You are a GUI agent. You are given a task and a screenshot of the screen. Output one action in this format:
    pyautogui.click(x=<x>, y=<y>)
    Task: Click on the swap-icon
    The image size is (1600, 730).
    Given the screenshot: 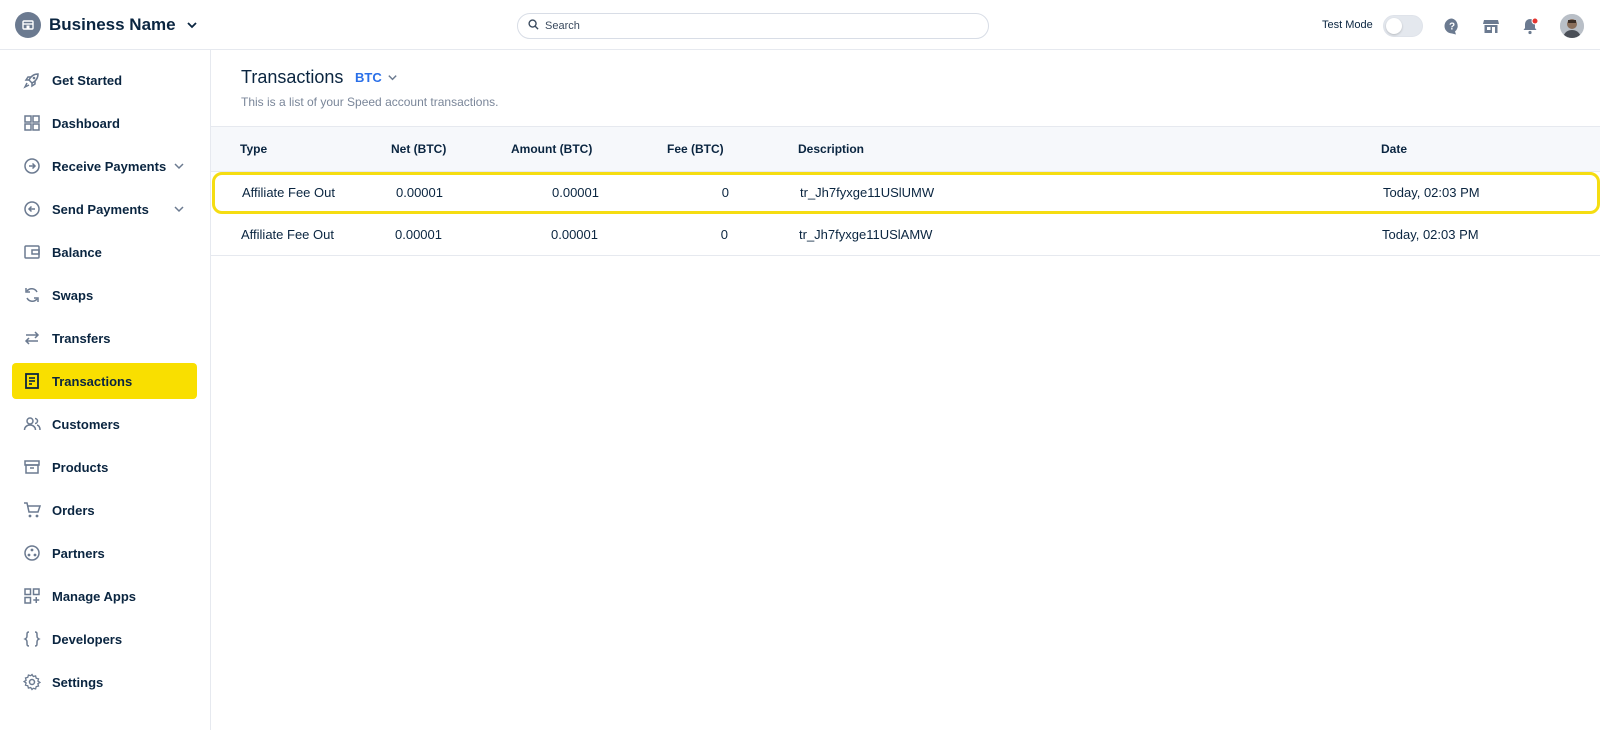 What is the action you would take?
    pyautogui.click(x=32, y=295)
    